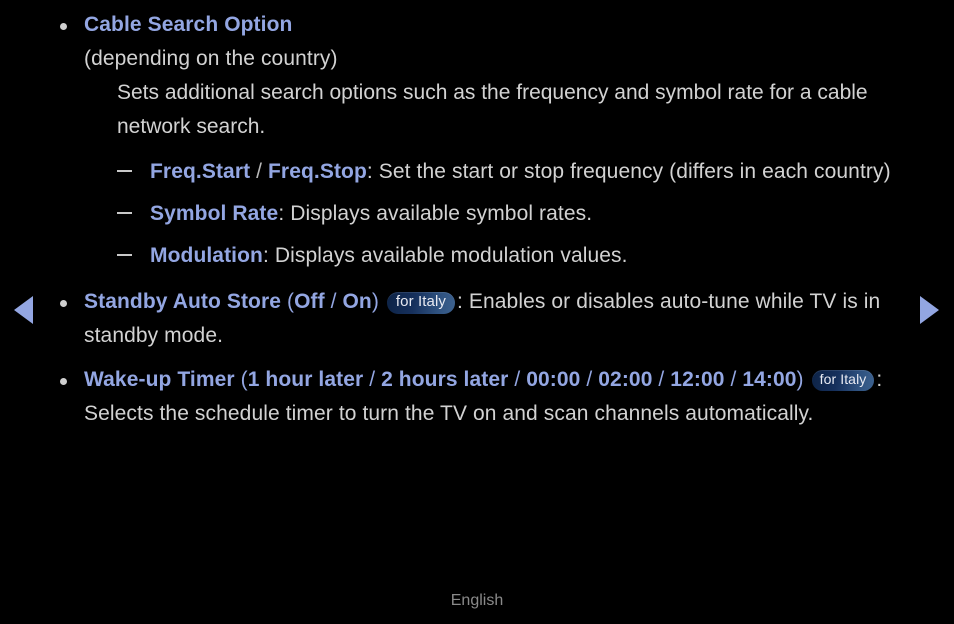  What do you see at coordinates (625, 379) in the screenshot?
I see `option-0200: 02:00` at bounding box center [625, 379].